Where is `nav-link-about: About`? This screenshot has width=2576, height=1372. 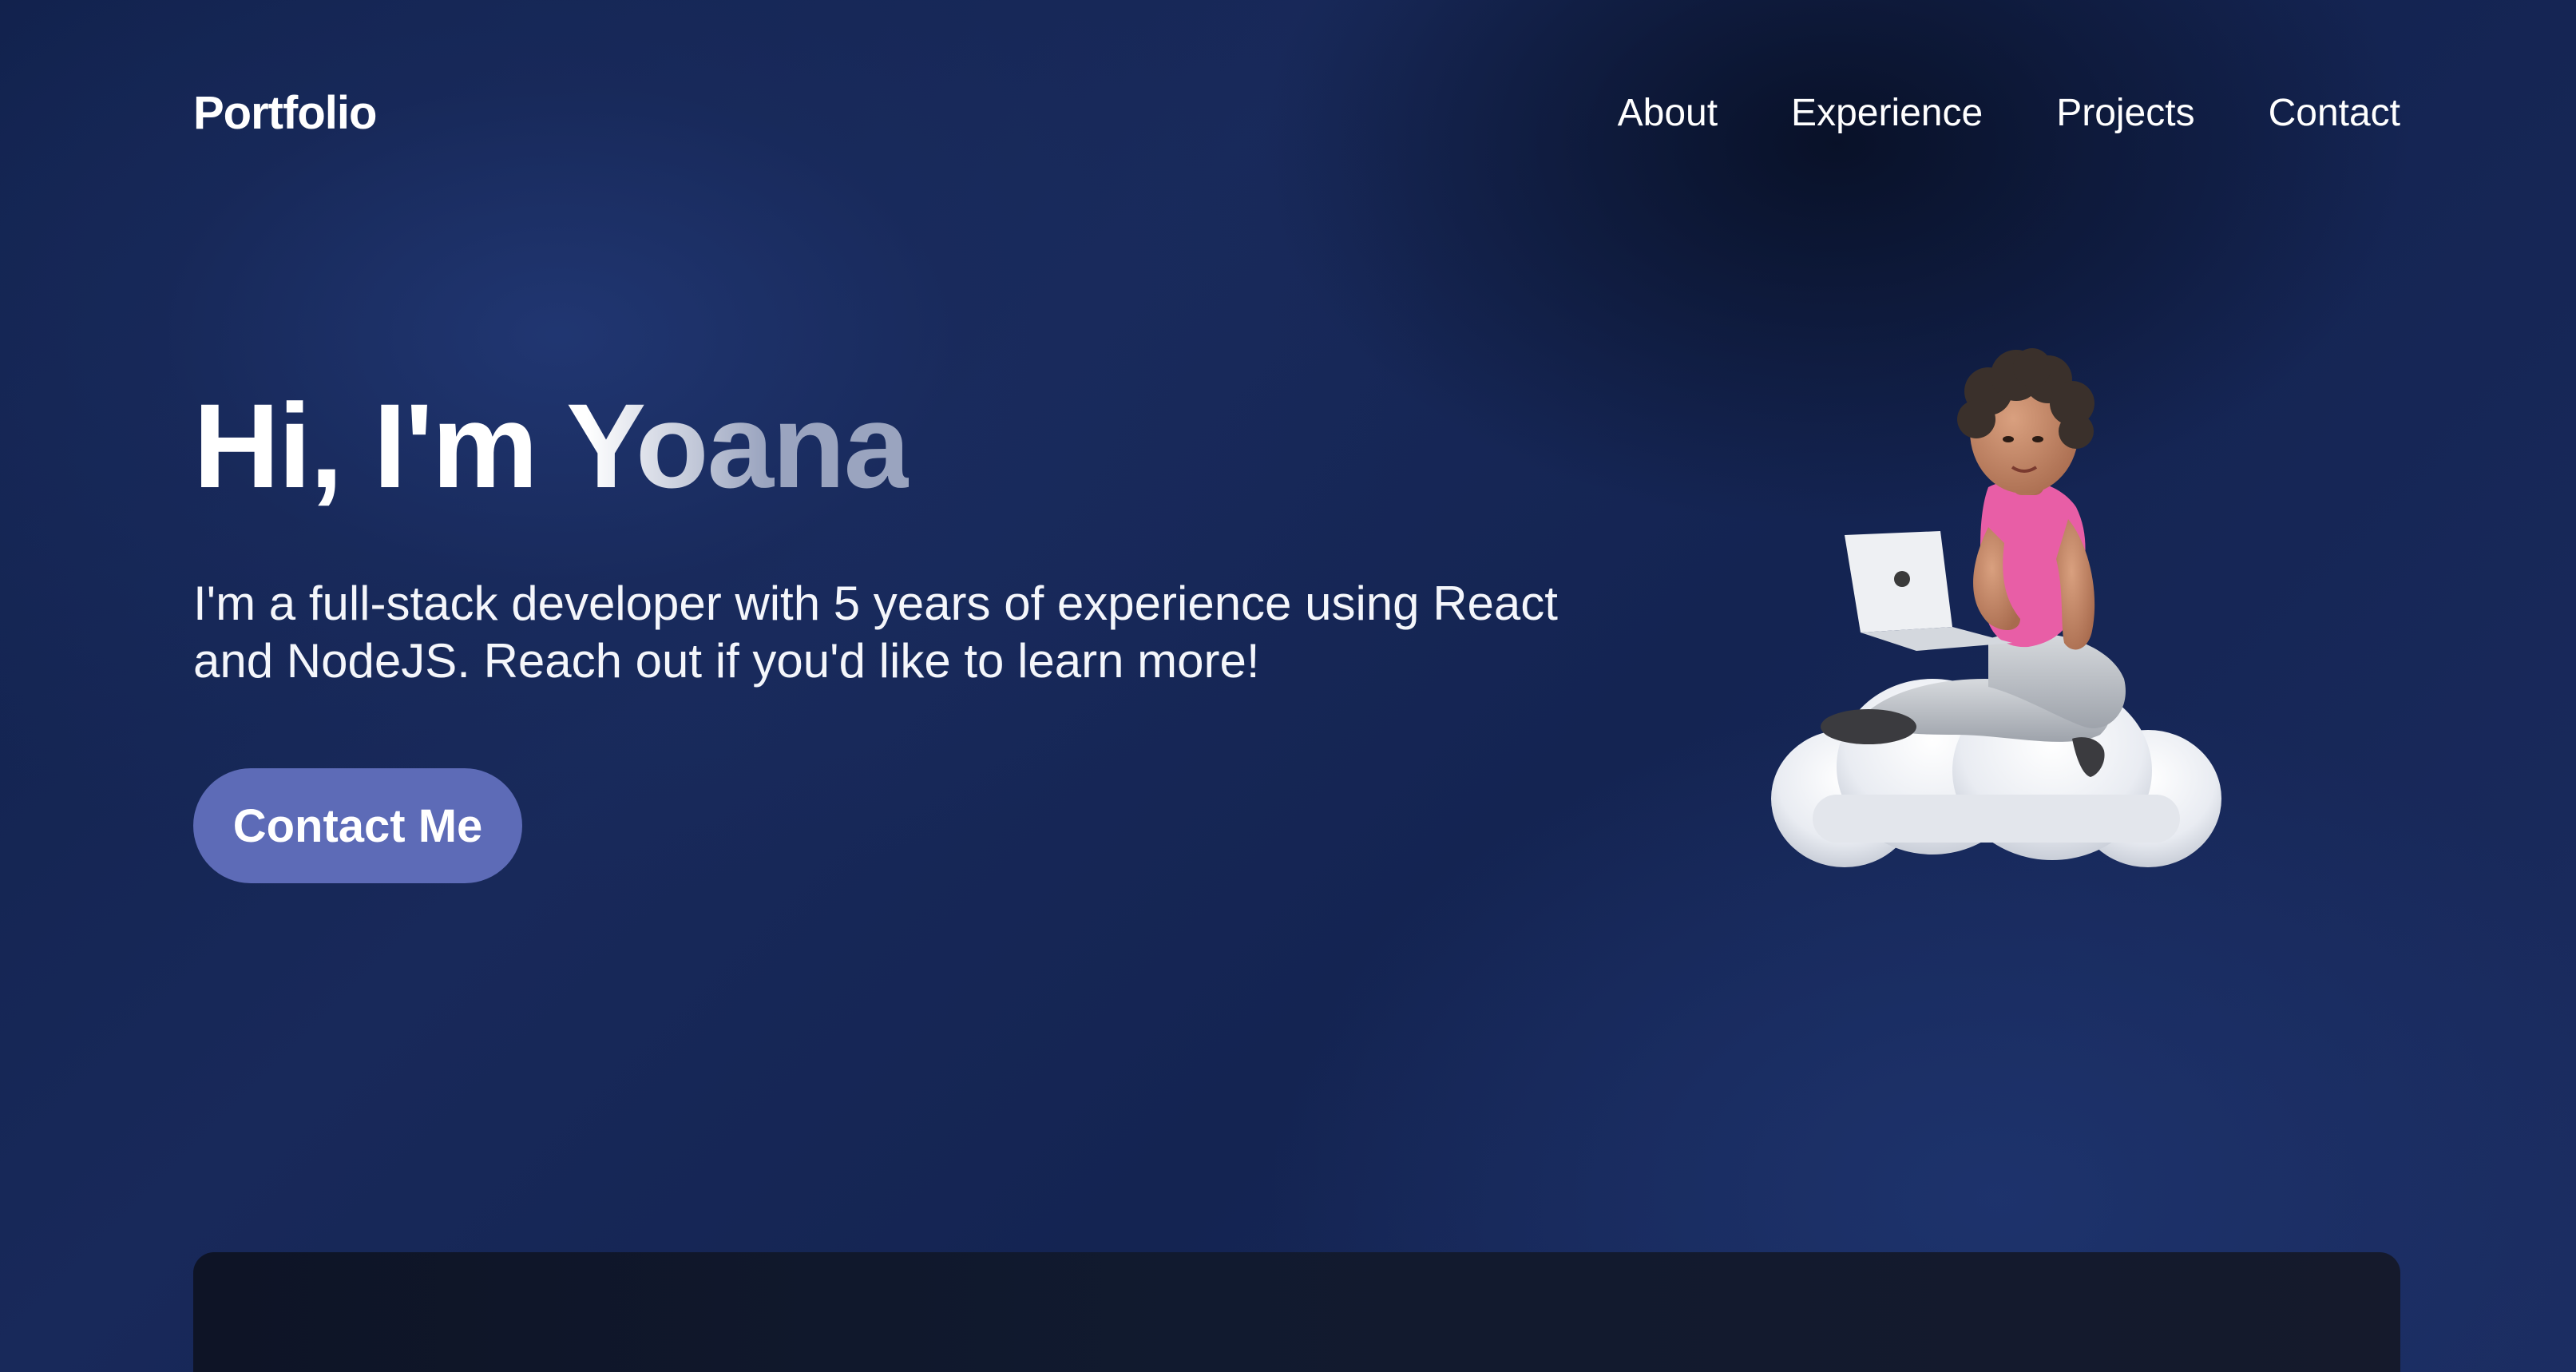
nav-link-about: About is located at coordinates (1668, 113).